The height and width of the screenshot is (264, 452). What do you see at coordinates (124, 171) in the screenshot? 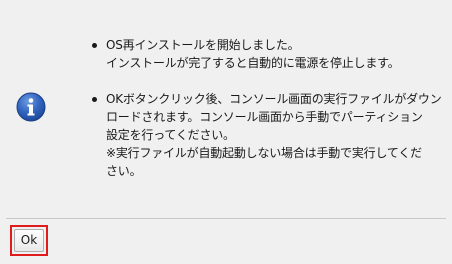
I see `message-line: さい。` at bounding box center [124, 171].